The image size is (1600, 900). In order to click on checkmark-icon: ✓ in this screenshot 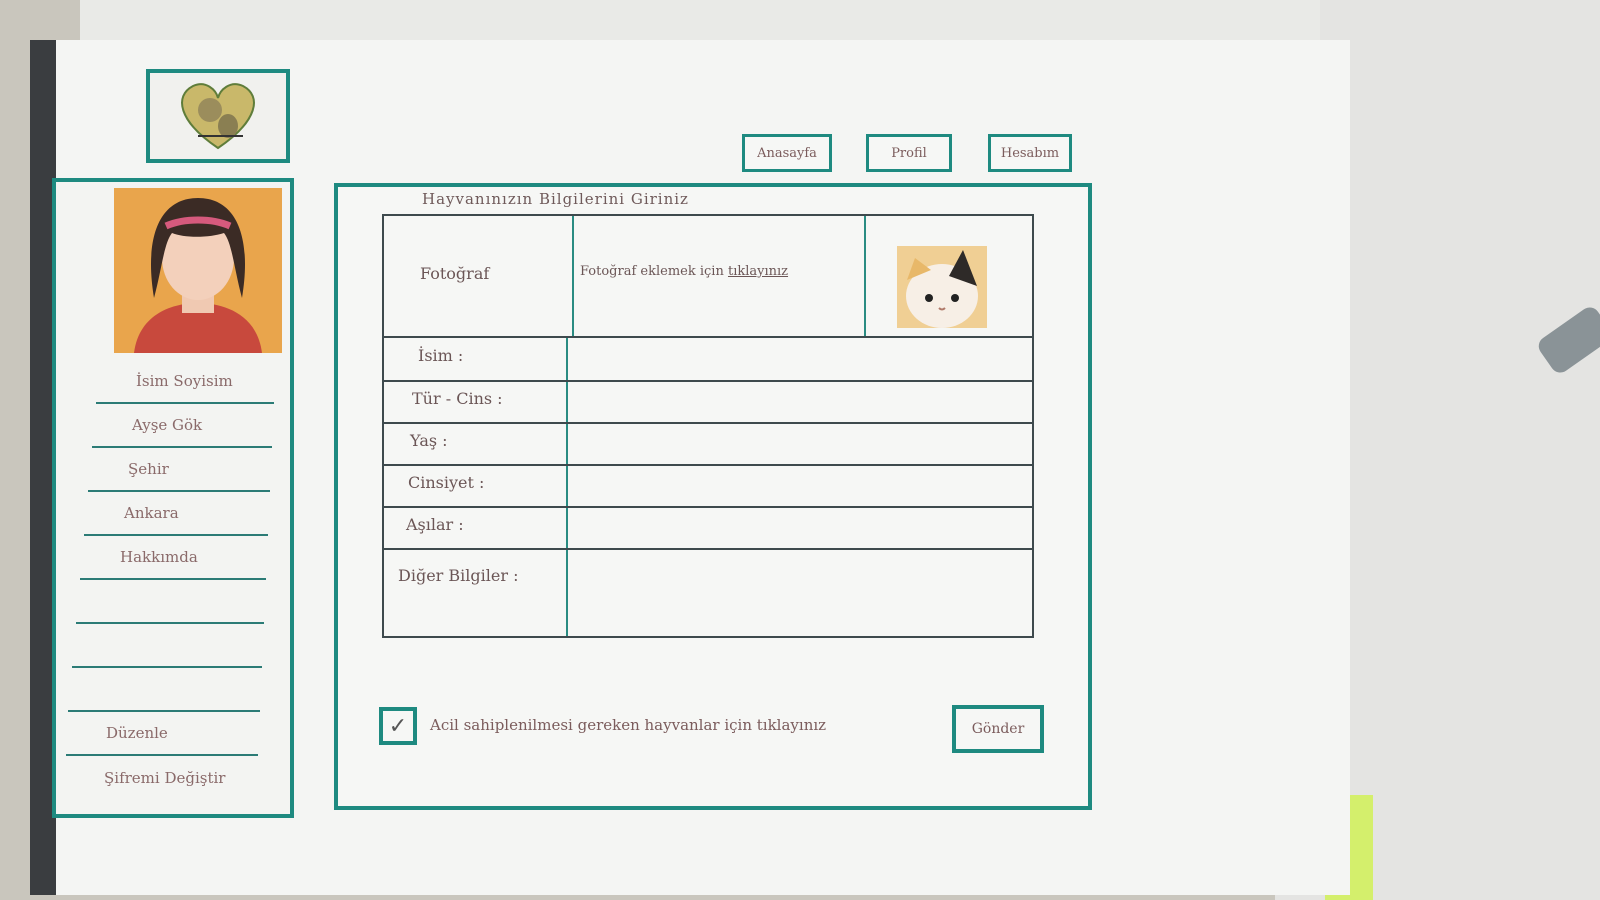, I will do `click(398, 726)`.